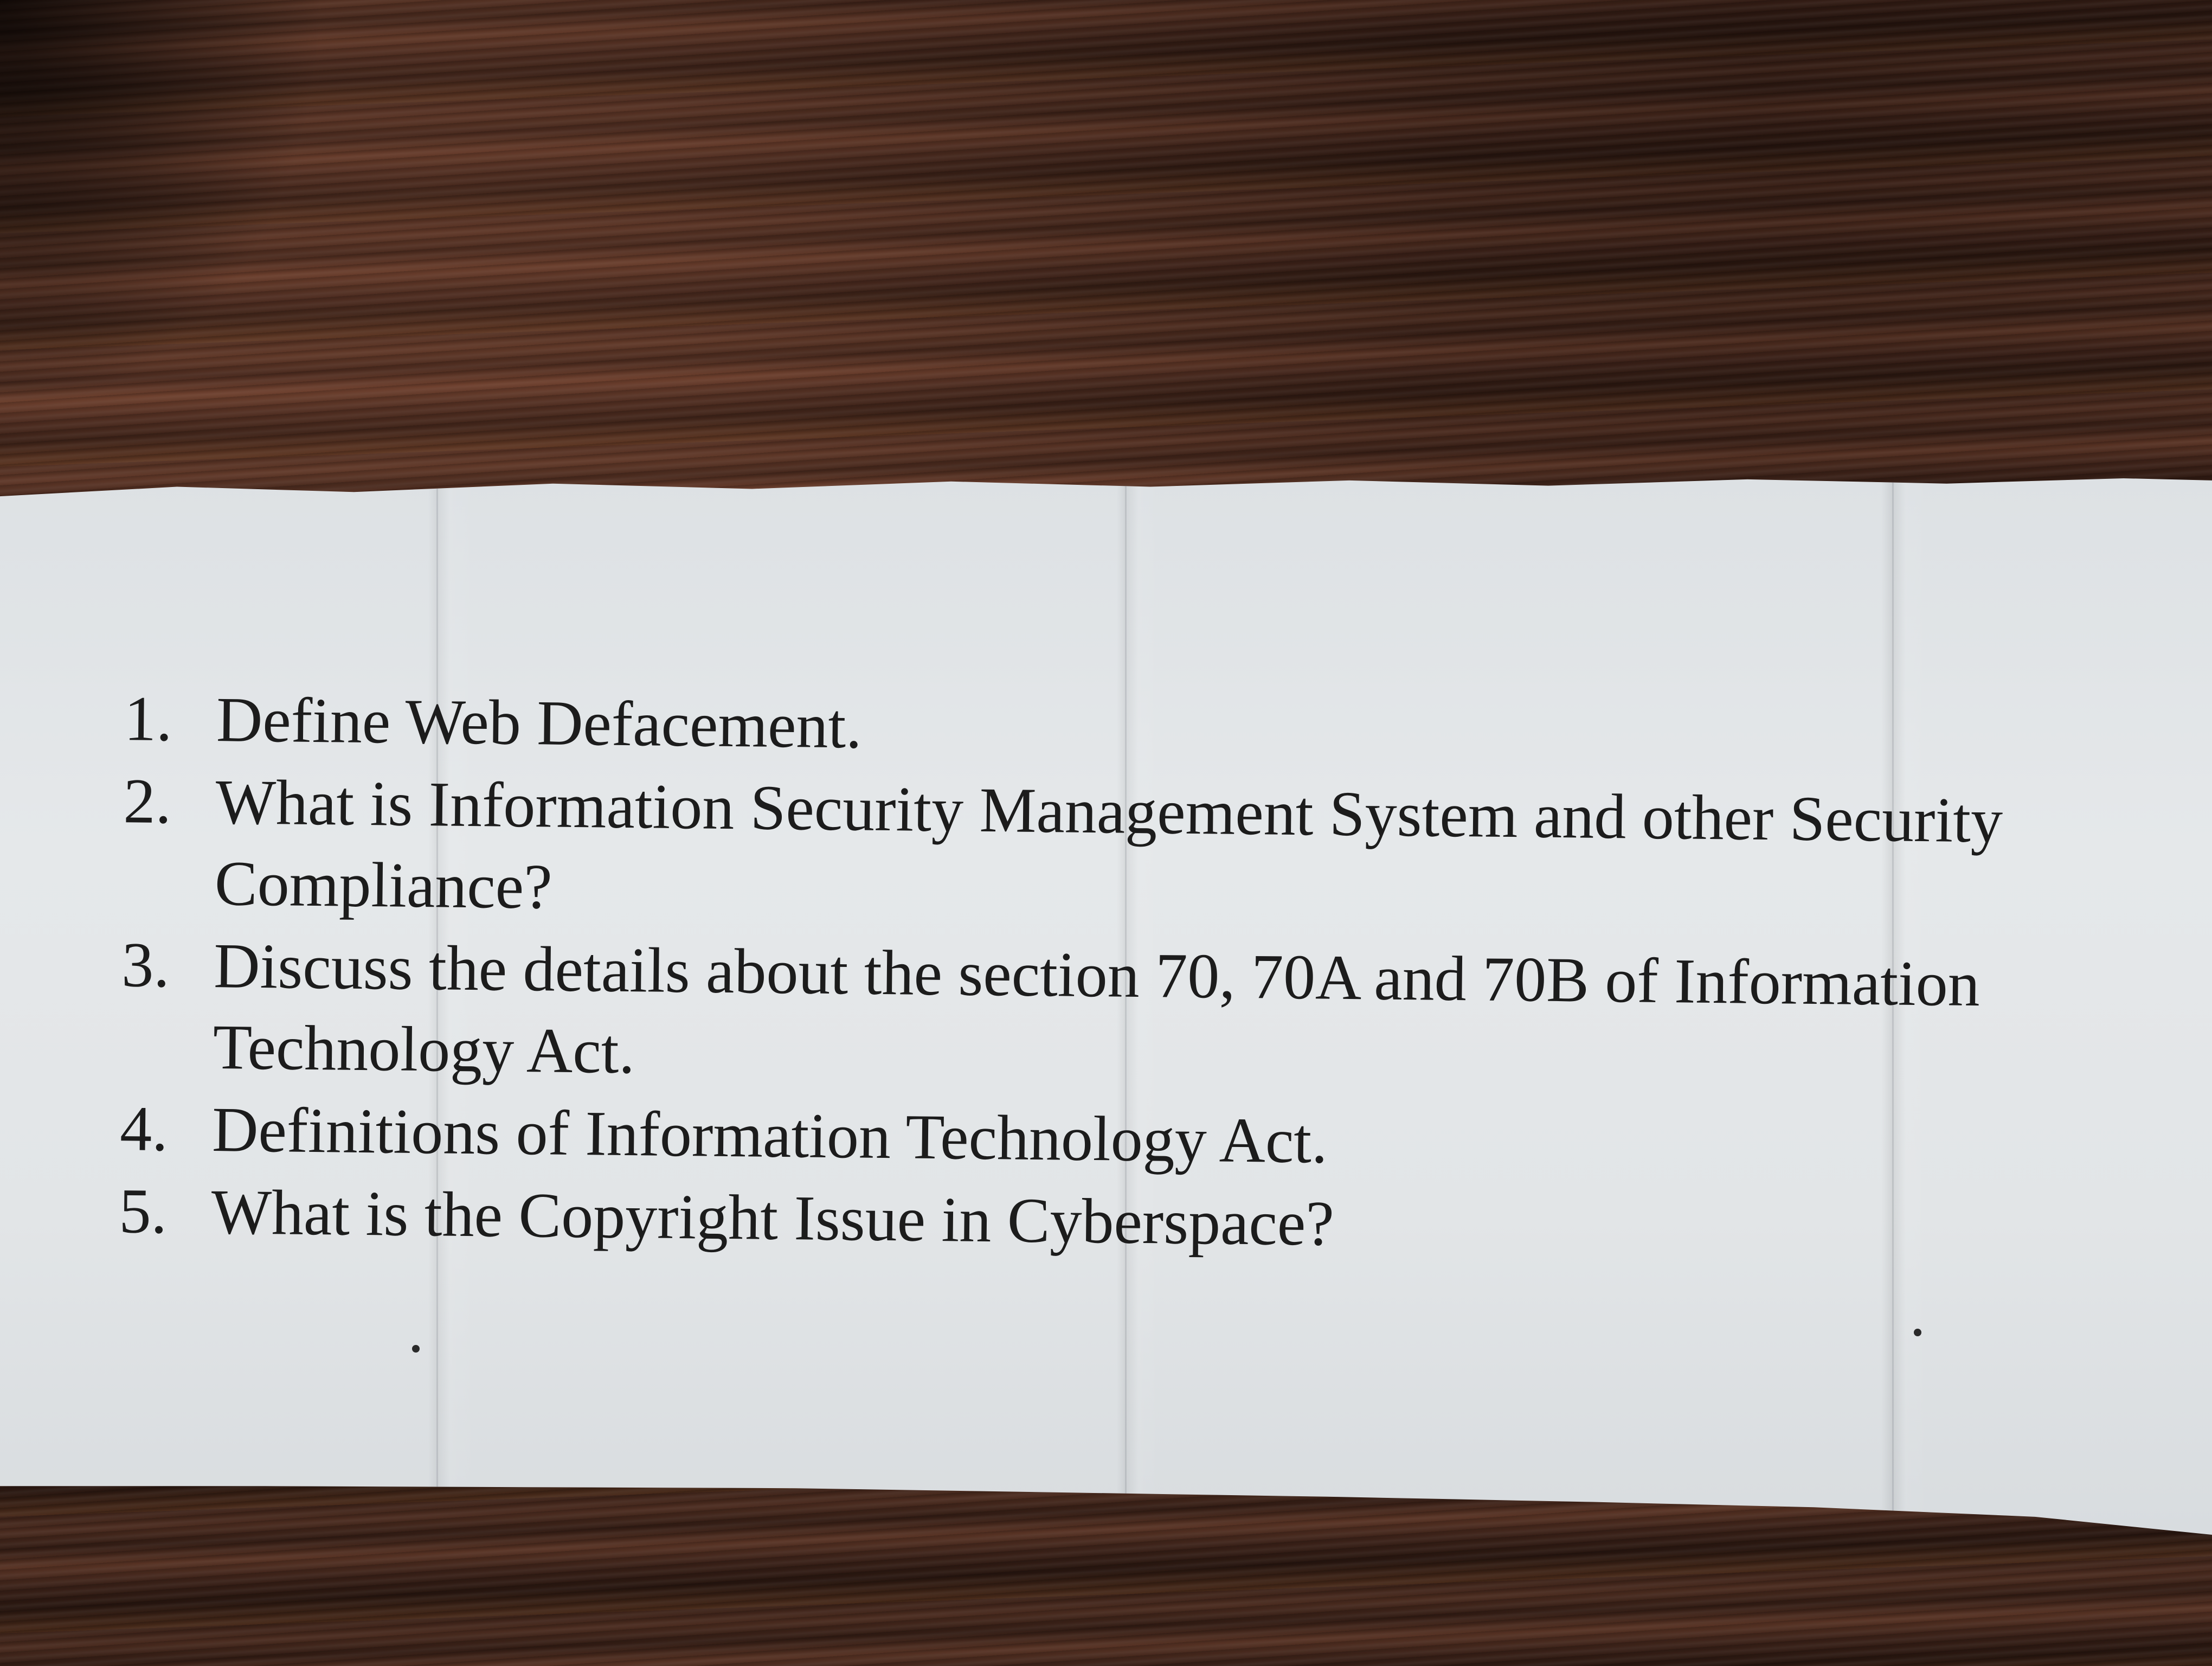 This screenshot has height=1666, width=2212. I want to click on question-number: 3., so click(145, 965).